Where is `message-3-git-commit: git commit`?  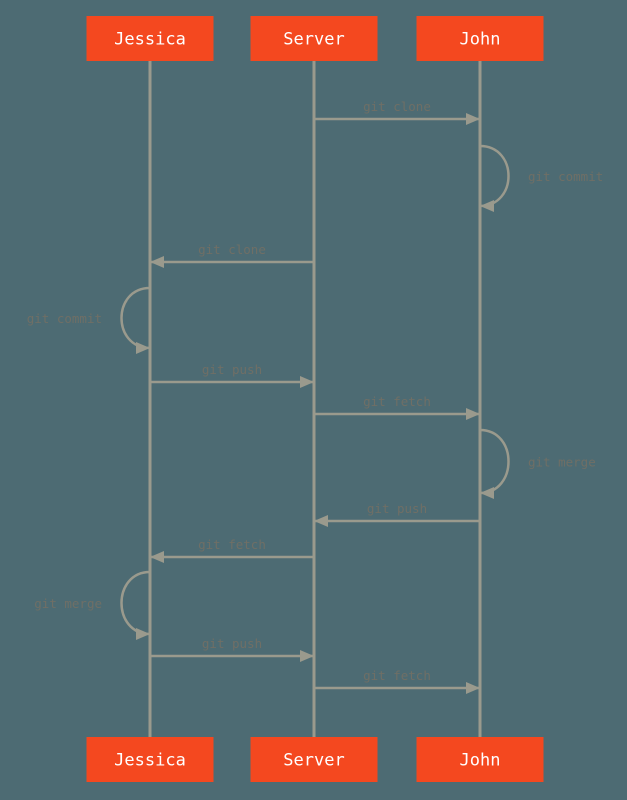 message-3-git-commit: git commit is located at coordinates (89, 320).